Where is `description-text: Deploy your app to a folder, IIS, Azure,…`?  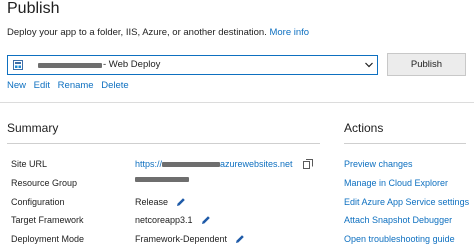
description-text: Deploy your app to a folder, IIS, Azure,… is located at coordinates (137, 32).